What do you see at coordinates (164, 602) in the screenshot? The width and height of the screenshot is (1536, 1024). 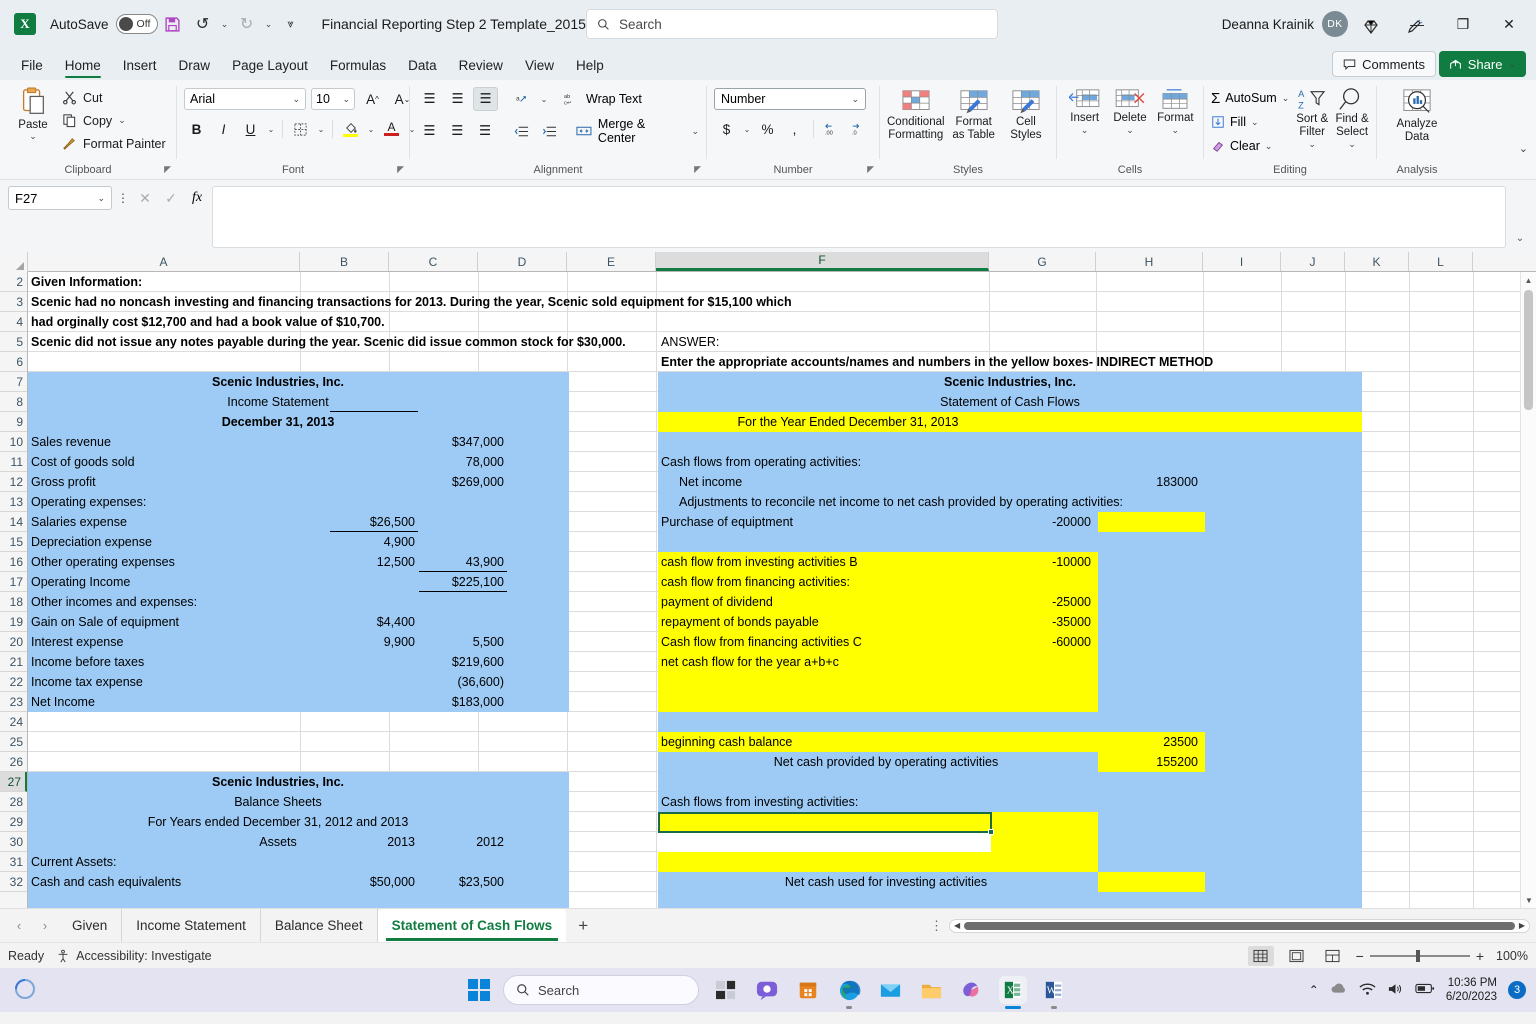 I see `cell-a18: Other incomes and expenses:` at bounding box center [164, 602].